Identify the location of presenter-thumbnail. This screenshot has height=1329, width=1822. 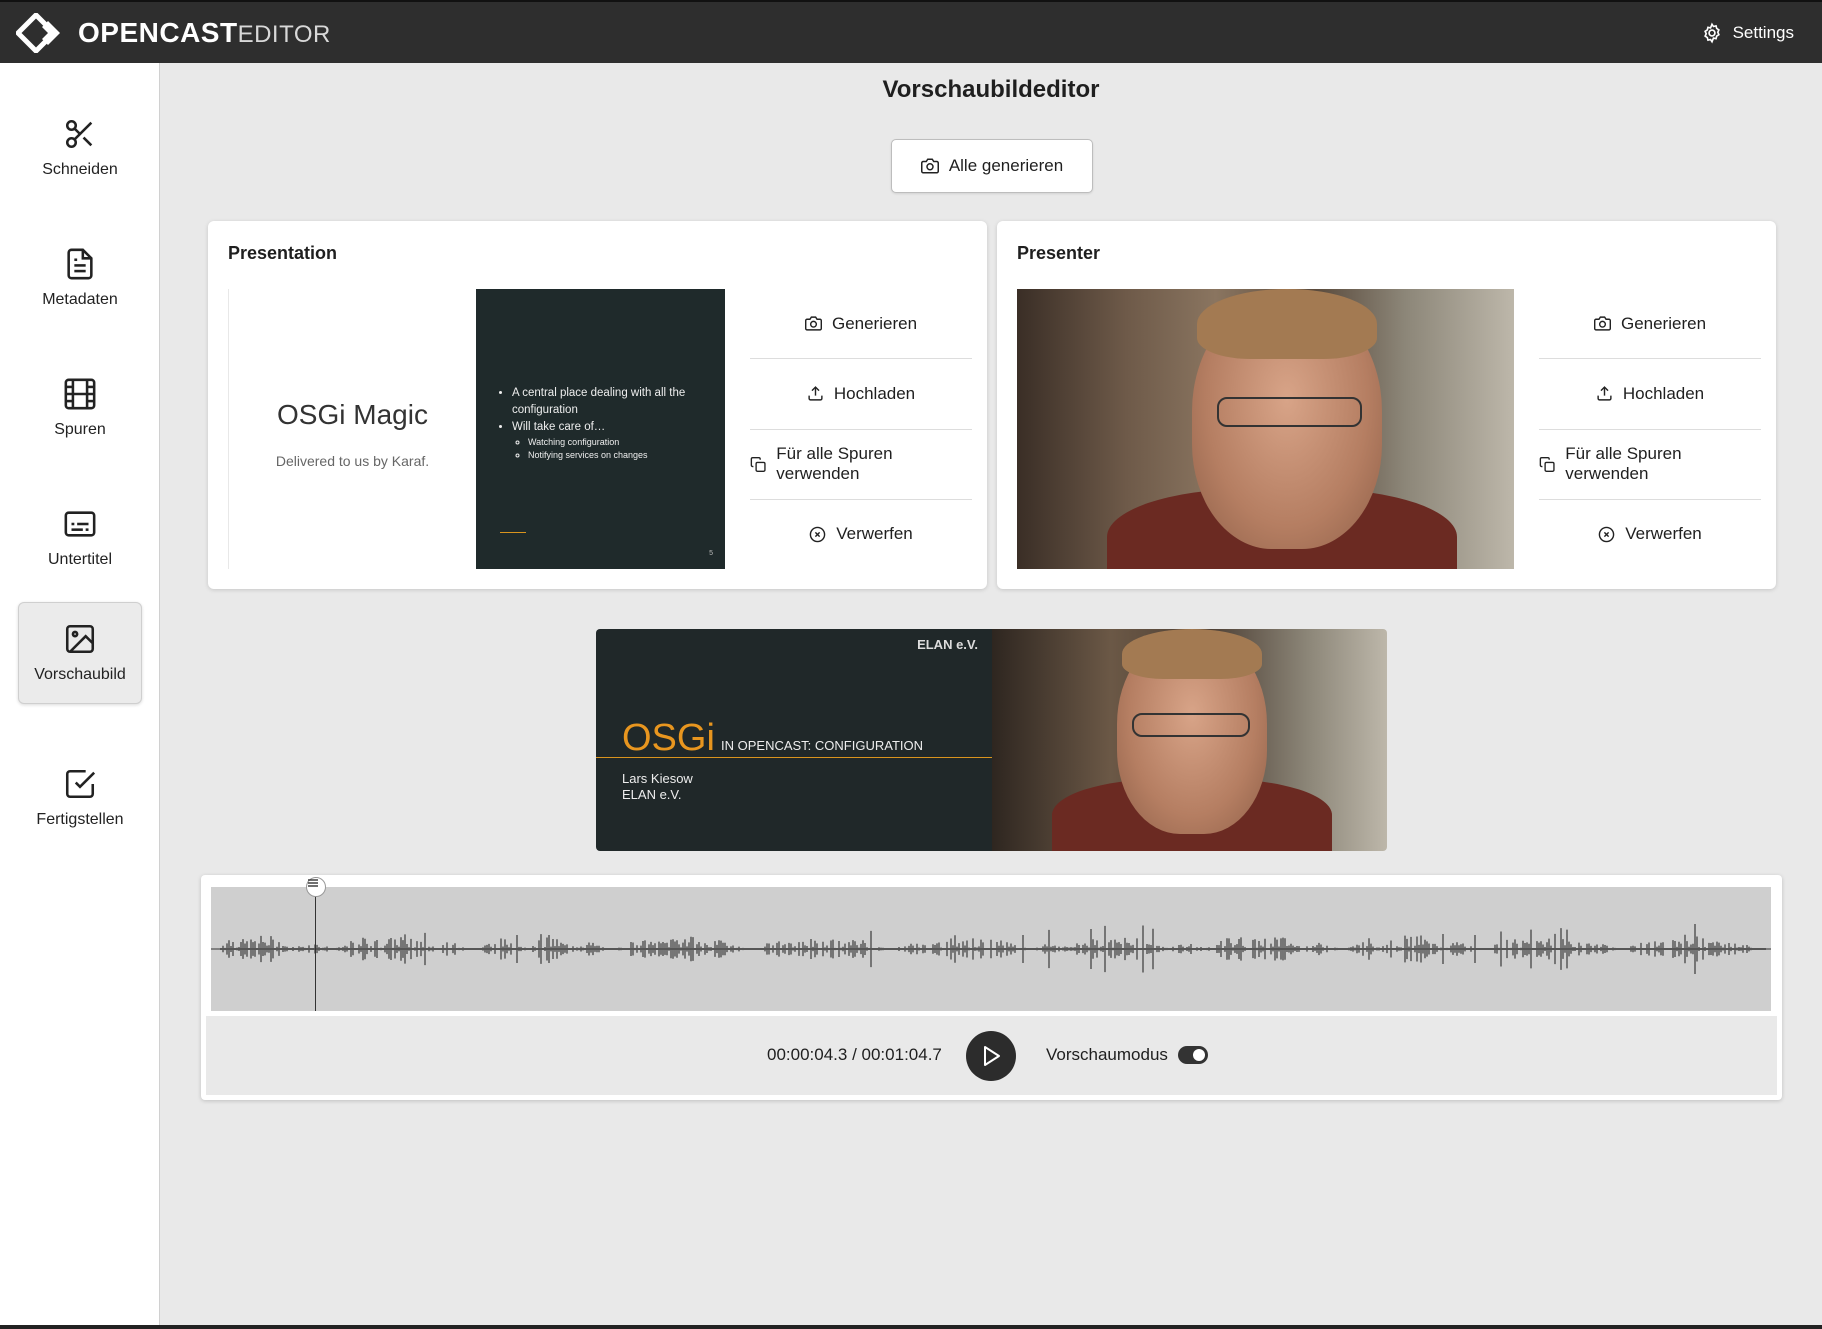
(1265, 429).